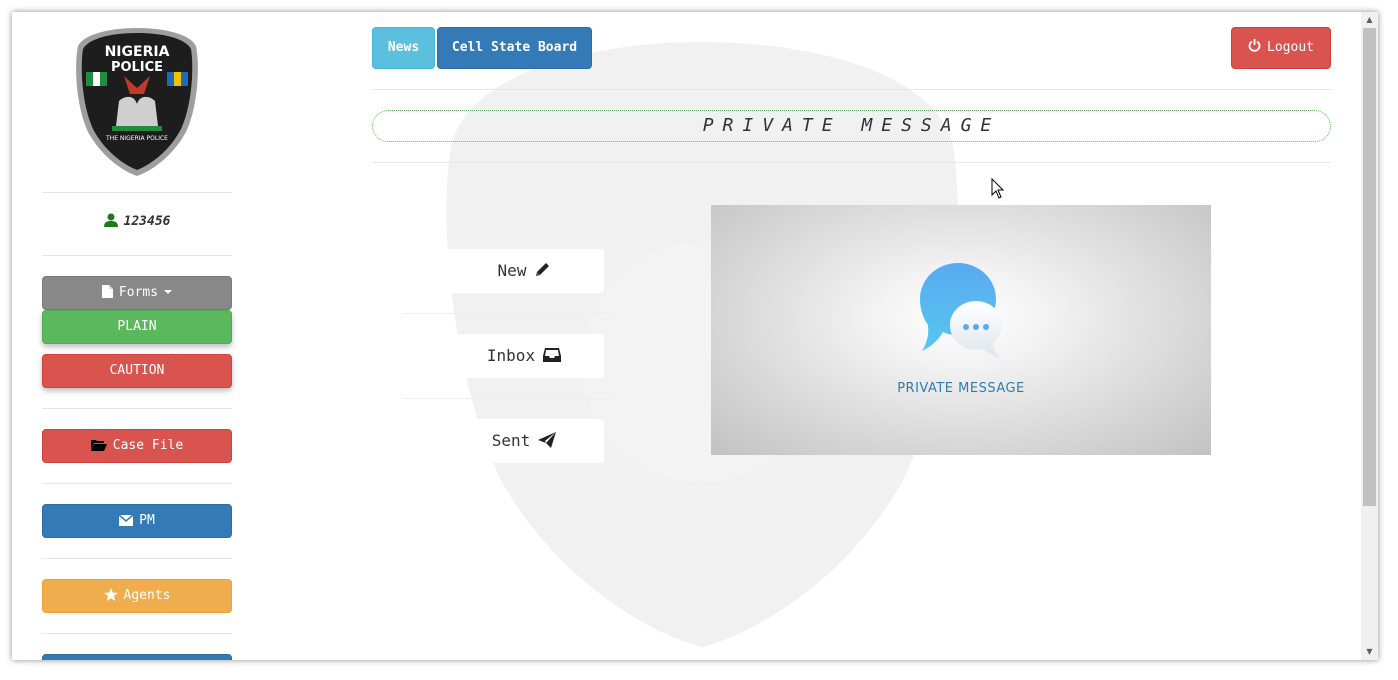 This screenshot has height=680, width=1398. I want to click on cell-state-board-button: Cell State Board, so click(514, 48).